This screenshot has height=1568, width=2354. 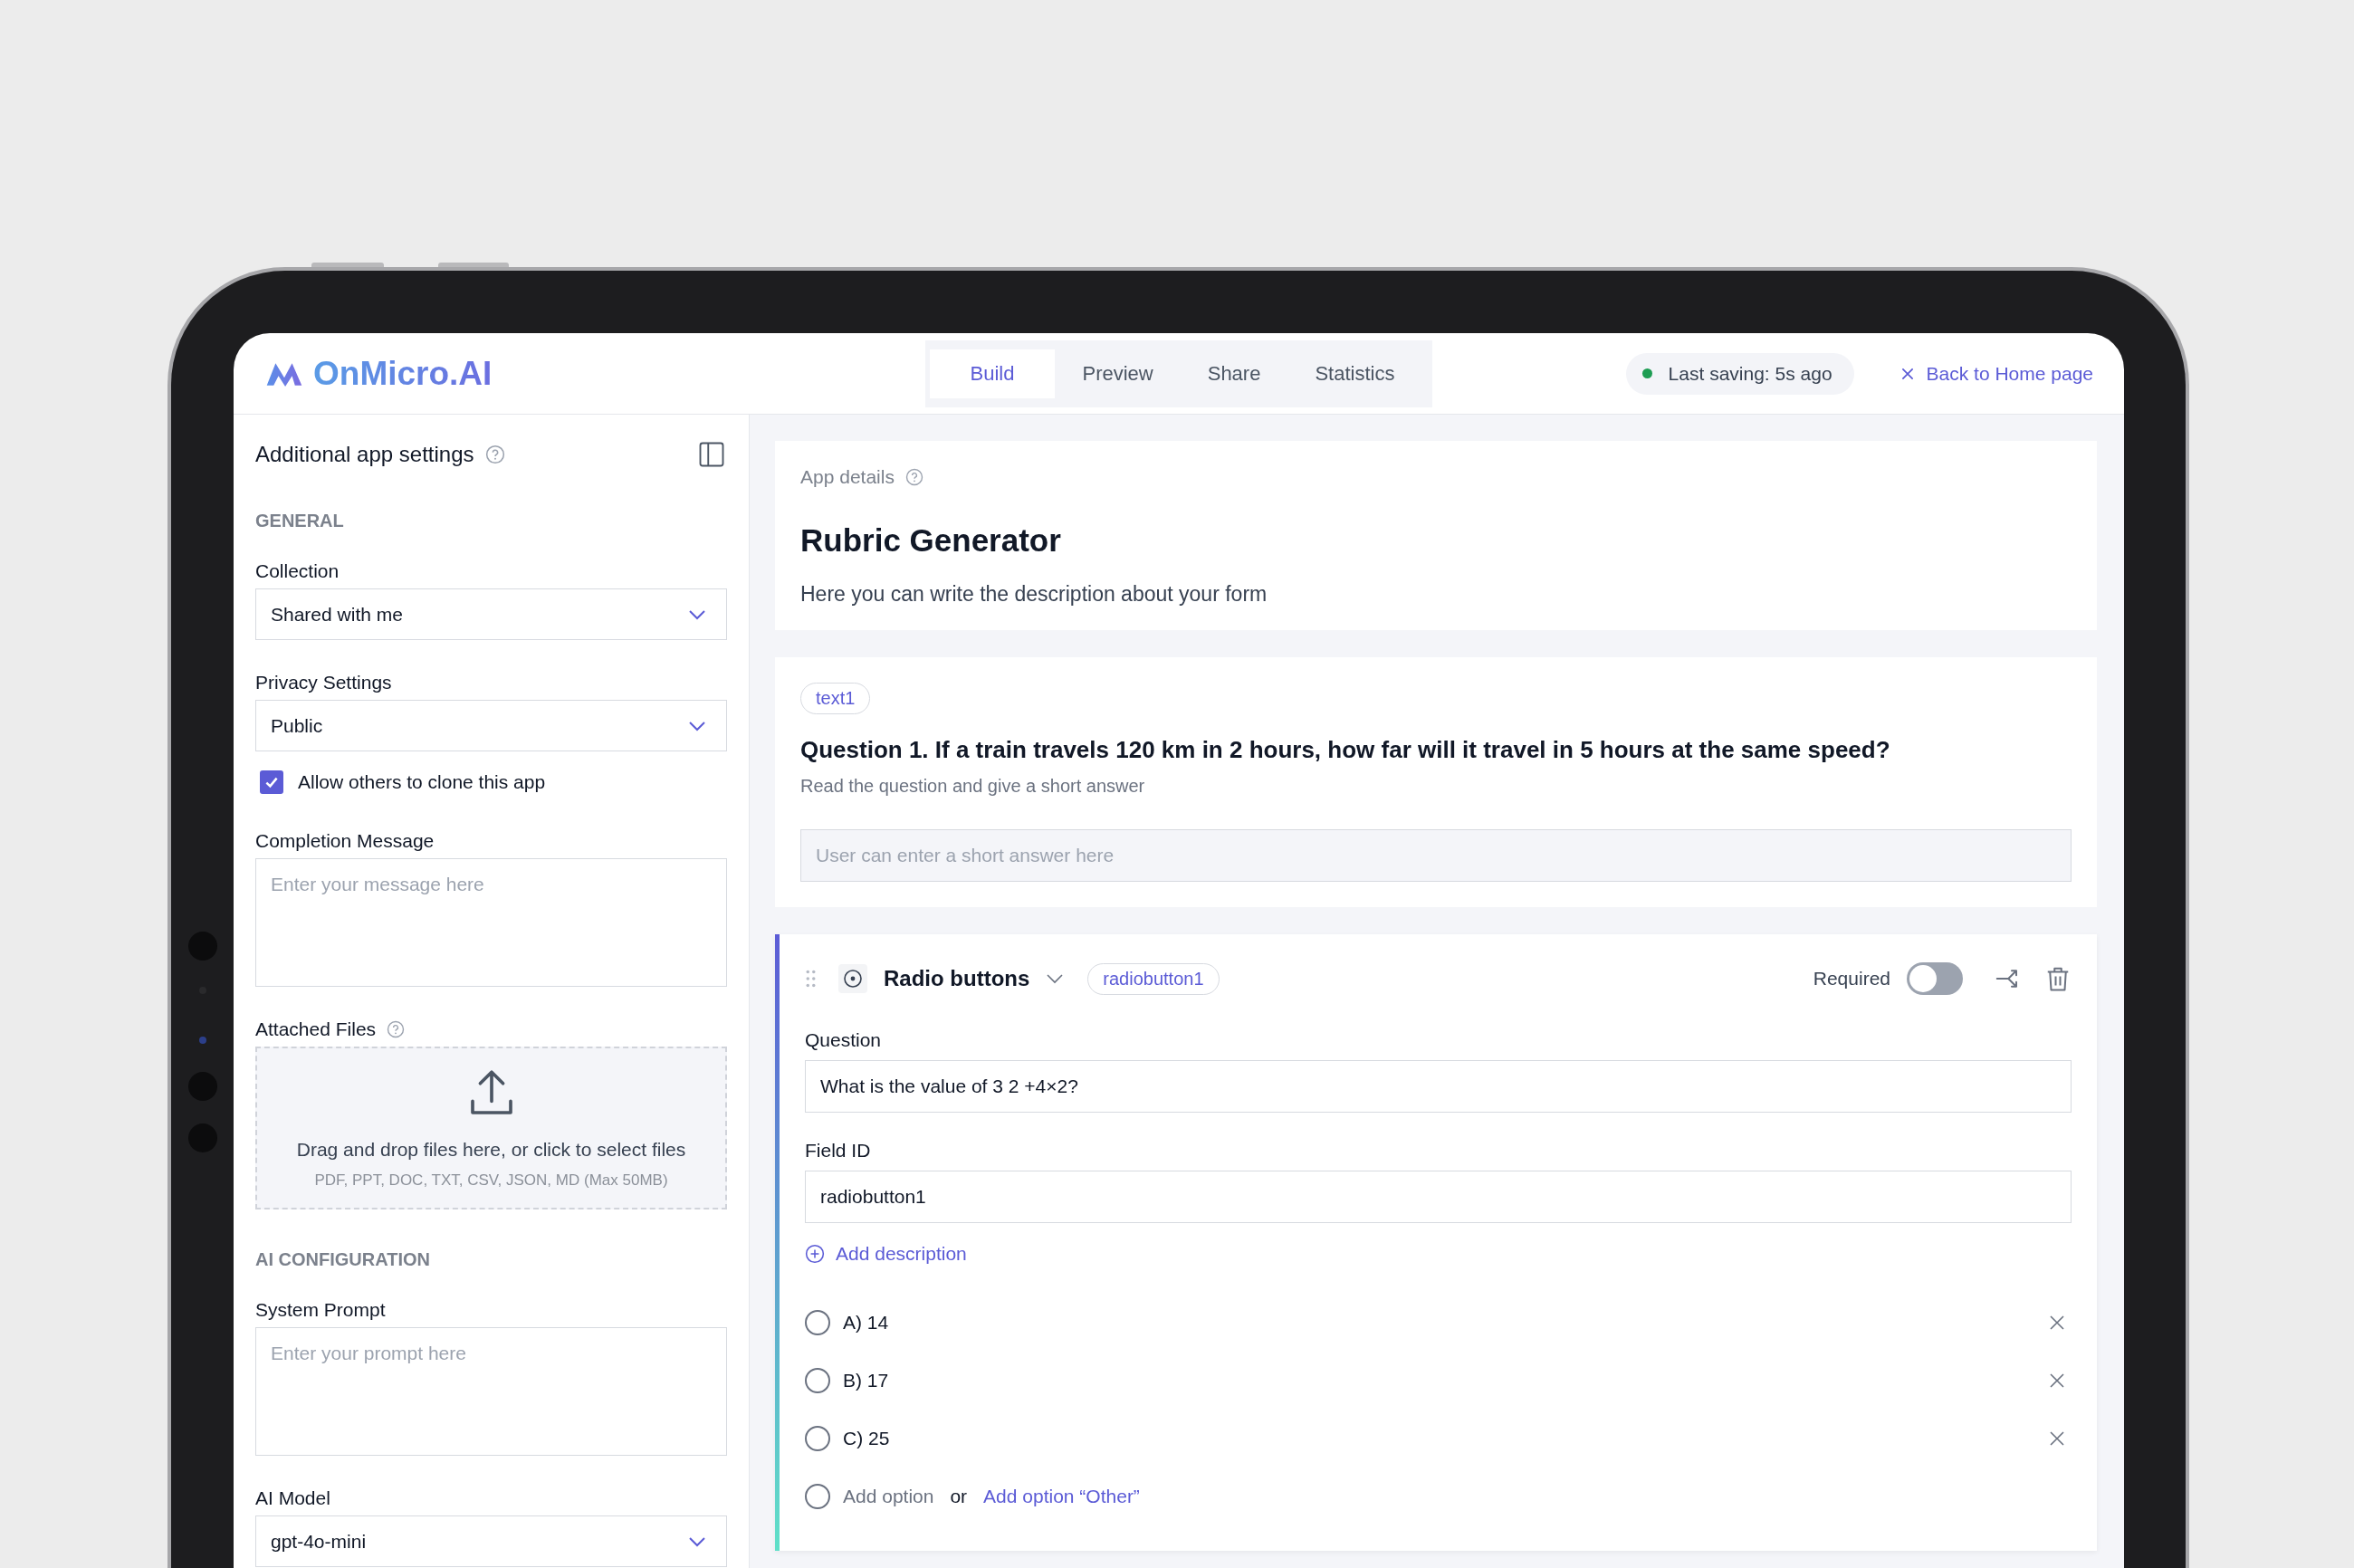 I want to click on field-label: Question, so click(x=844, y=1040).